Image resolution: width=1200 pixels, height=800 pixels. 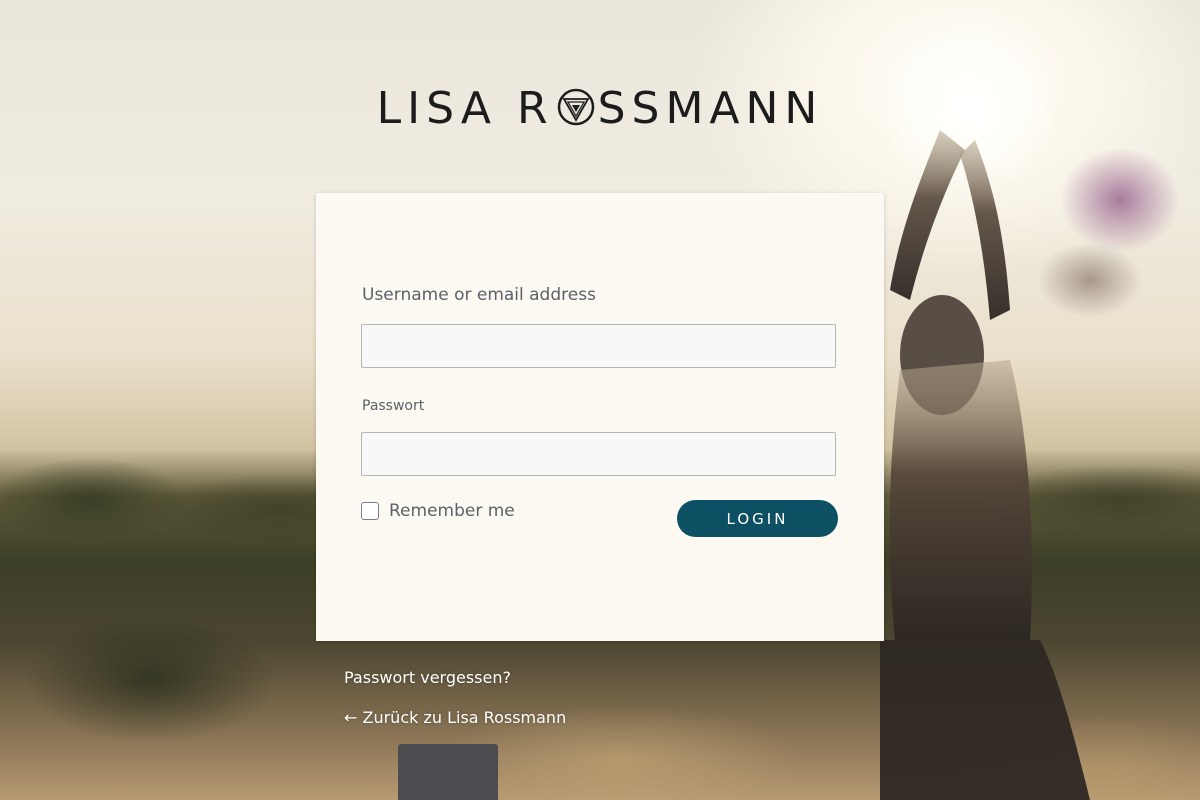 I want to click on password-input, so click(x=598, y=454).